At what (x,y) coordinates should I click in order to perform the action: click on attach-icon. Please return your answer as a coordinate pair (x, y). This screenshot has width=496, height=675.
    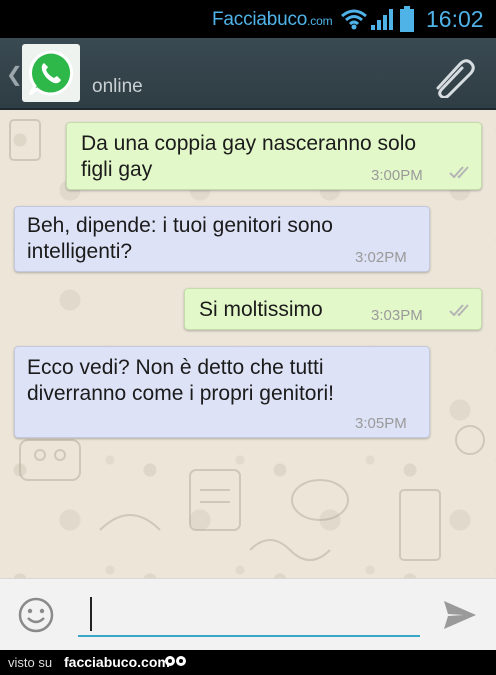
    Looking at the image, I should click on (453, 76).